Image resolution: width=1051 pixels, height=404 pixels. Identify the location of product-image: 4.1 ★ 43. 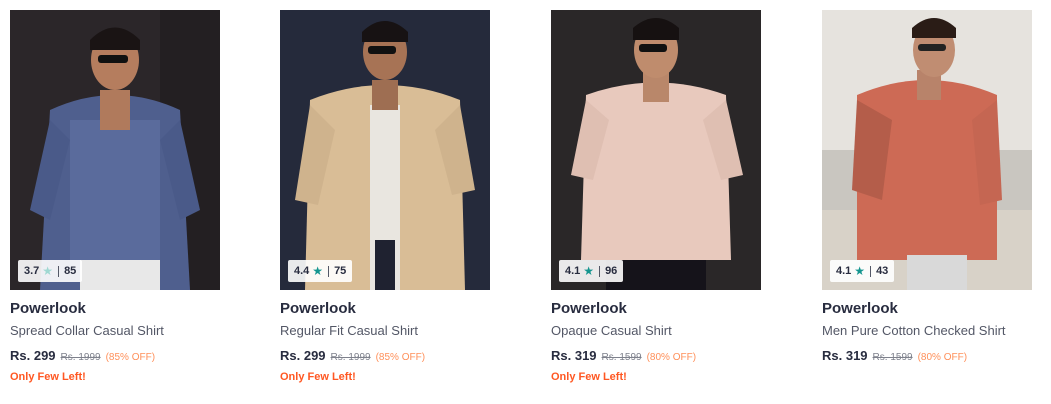
(927, 150).